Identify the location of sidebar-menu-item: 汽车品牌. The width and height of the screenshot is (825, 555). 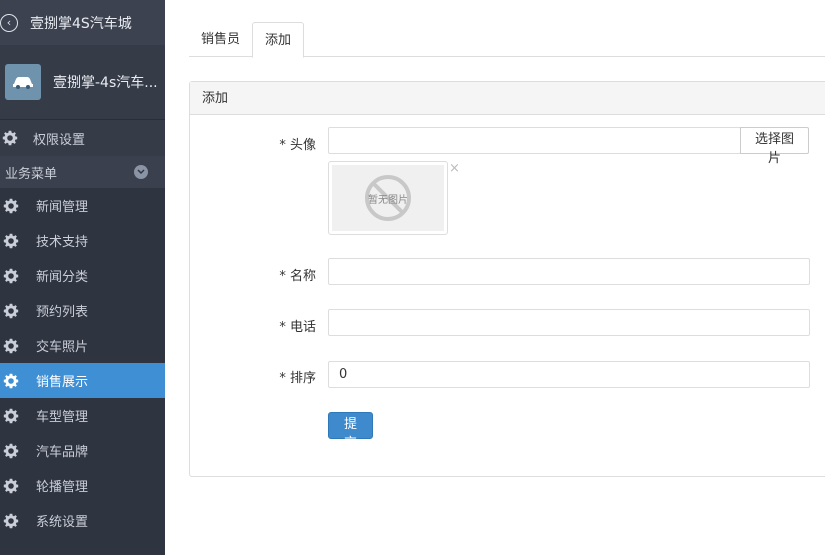
(82, 450).